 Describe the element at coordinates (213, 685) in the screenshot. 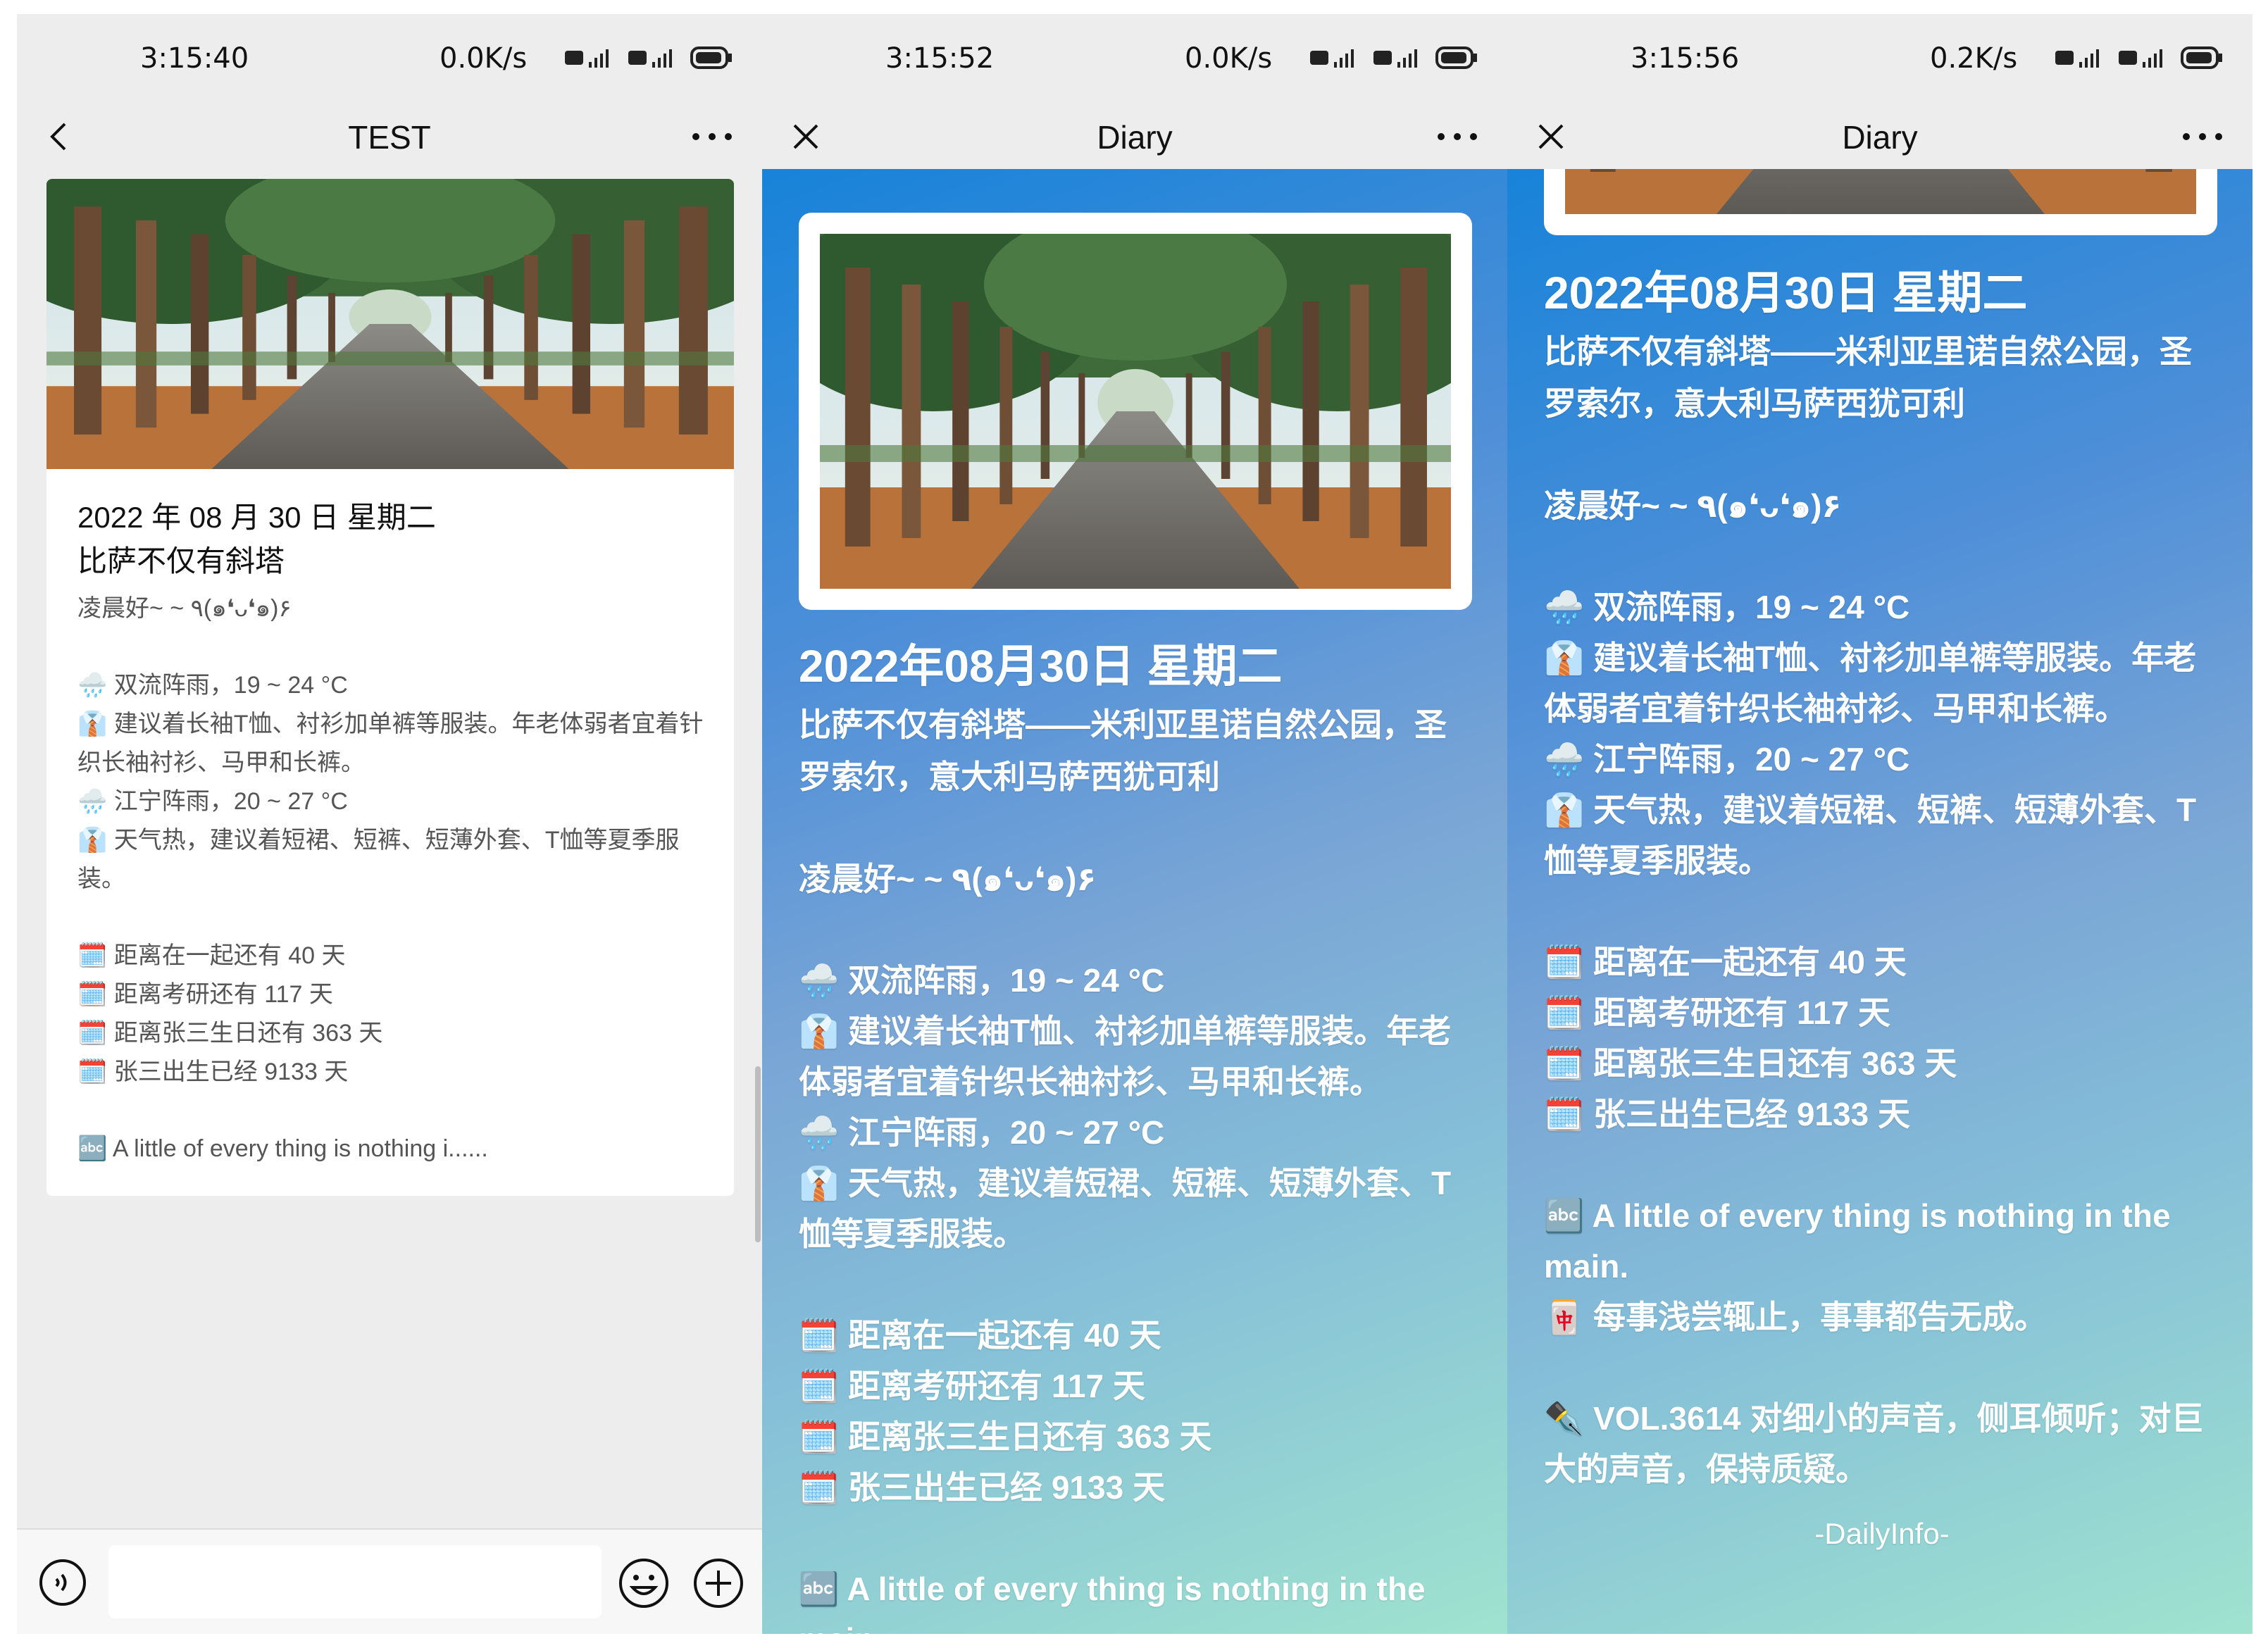

I see `card-weather-1: 🌧️ 双流阵雨，19 ~ 24 °C` at that location.